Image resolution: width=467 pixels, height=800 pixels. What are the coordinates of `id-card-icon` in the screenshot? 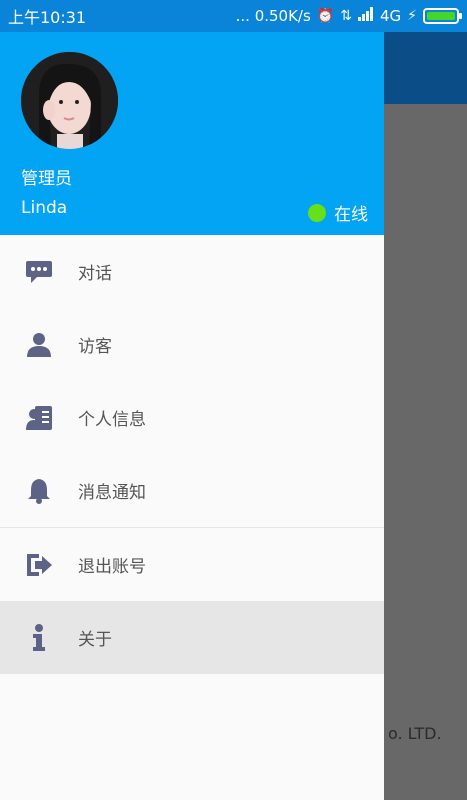 It's located at (39, 418).